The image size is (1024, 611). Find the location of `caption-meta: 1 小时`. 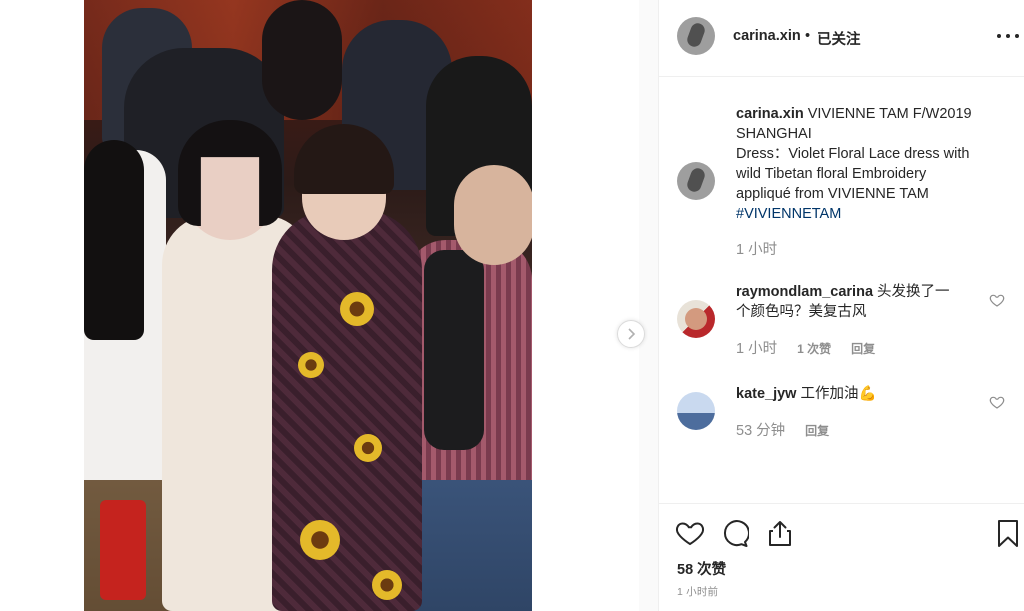

caption-meta: 1 小时 is located at coordinates (756, 248).